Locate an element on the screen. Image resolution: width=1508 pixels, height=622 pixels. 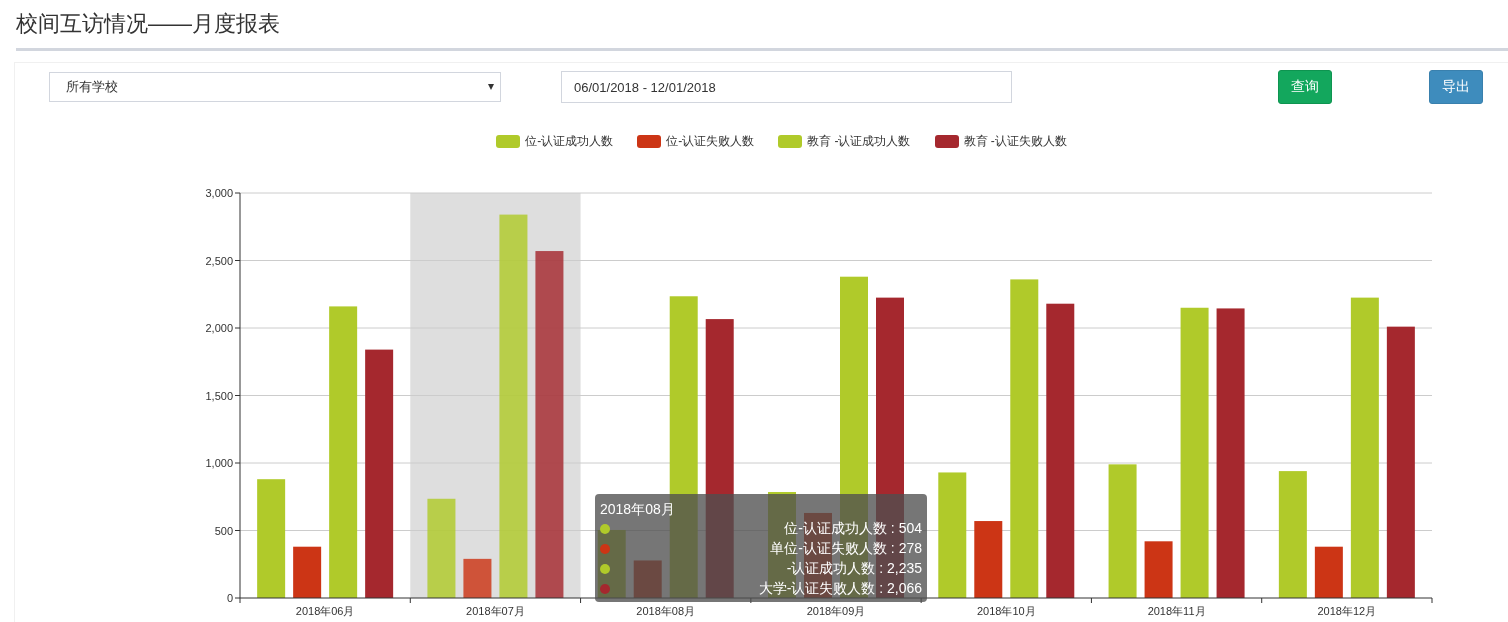
legend-label: 位-认证成功人数 is located at coordinates (569, 141).